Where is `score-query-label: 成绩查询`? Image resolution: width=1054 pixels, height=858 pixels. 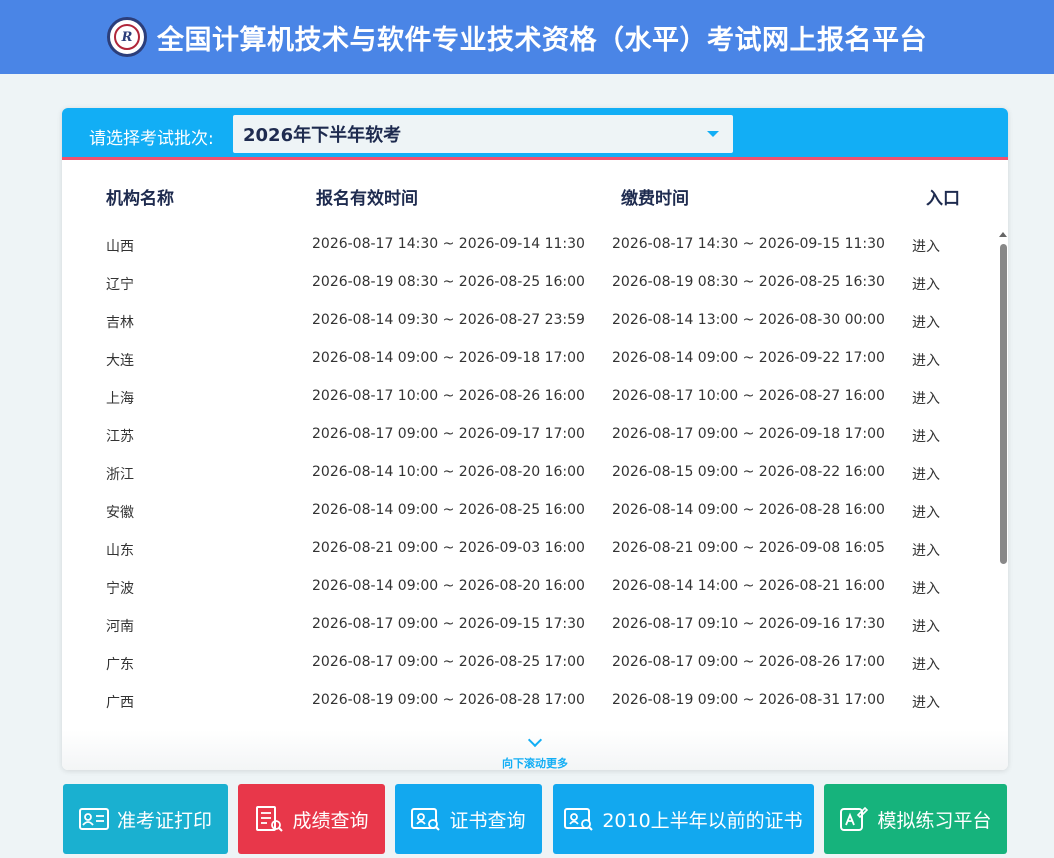 score-query-label: 成绩查询 is located at coordinates (330, 820).